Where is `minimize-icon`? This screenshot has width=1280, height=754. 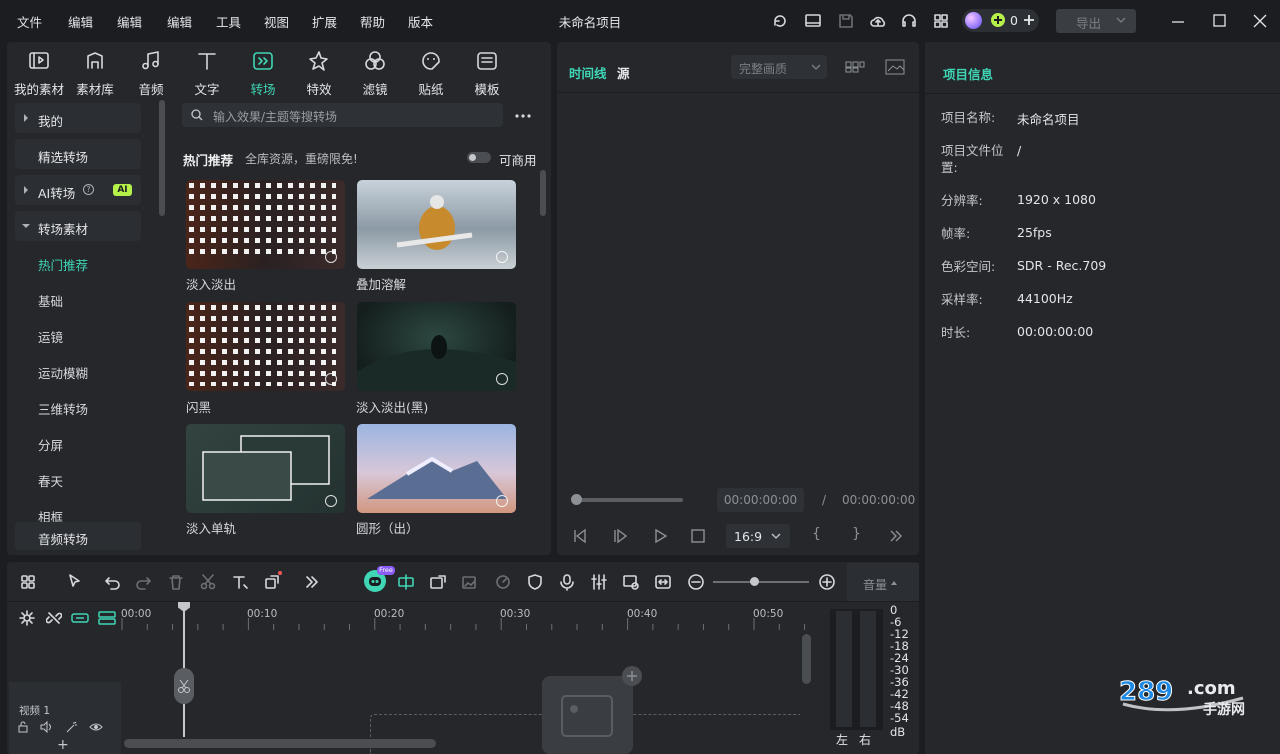 minimize-icon is located at coordinates (1178, 21).